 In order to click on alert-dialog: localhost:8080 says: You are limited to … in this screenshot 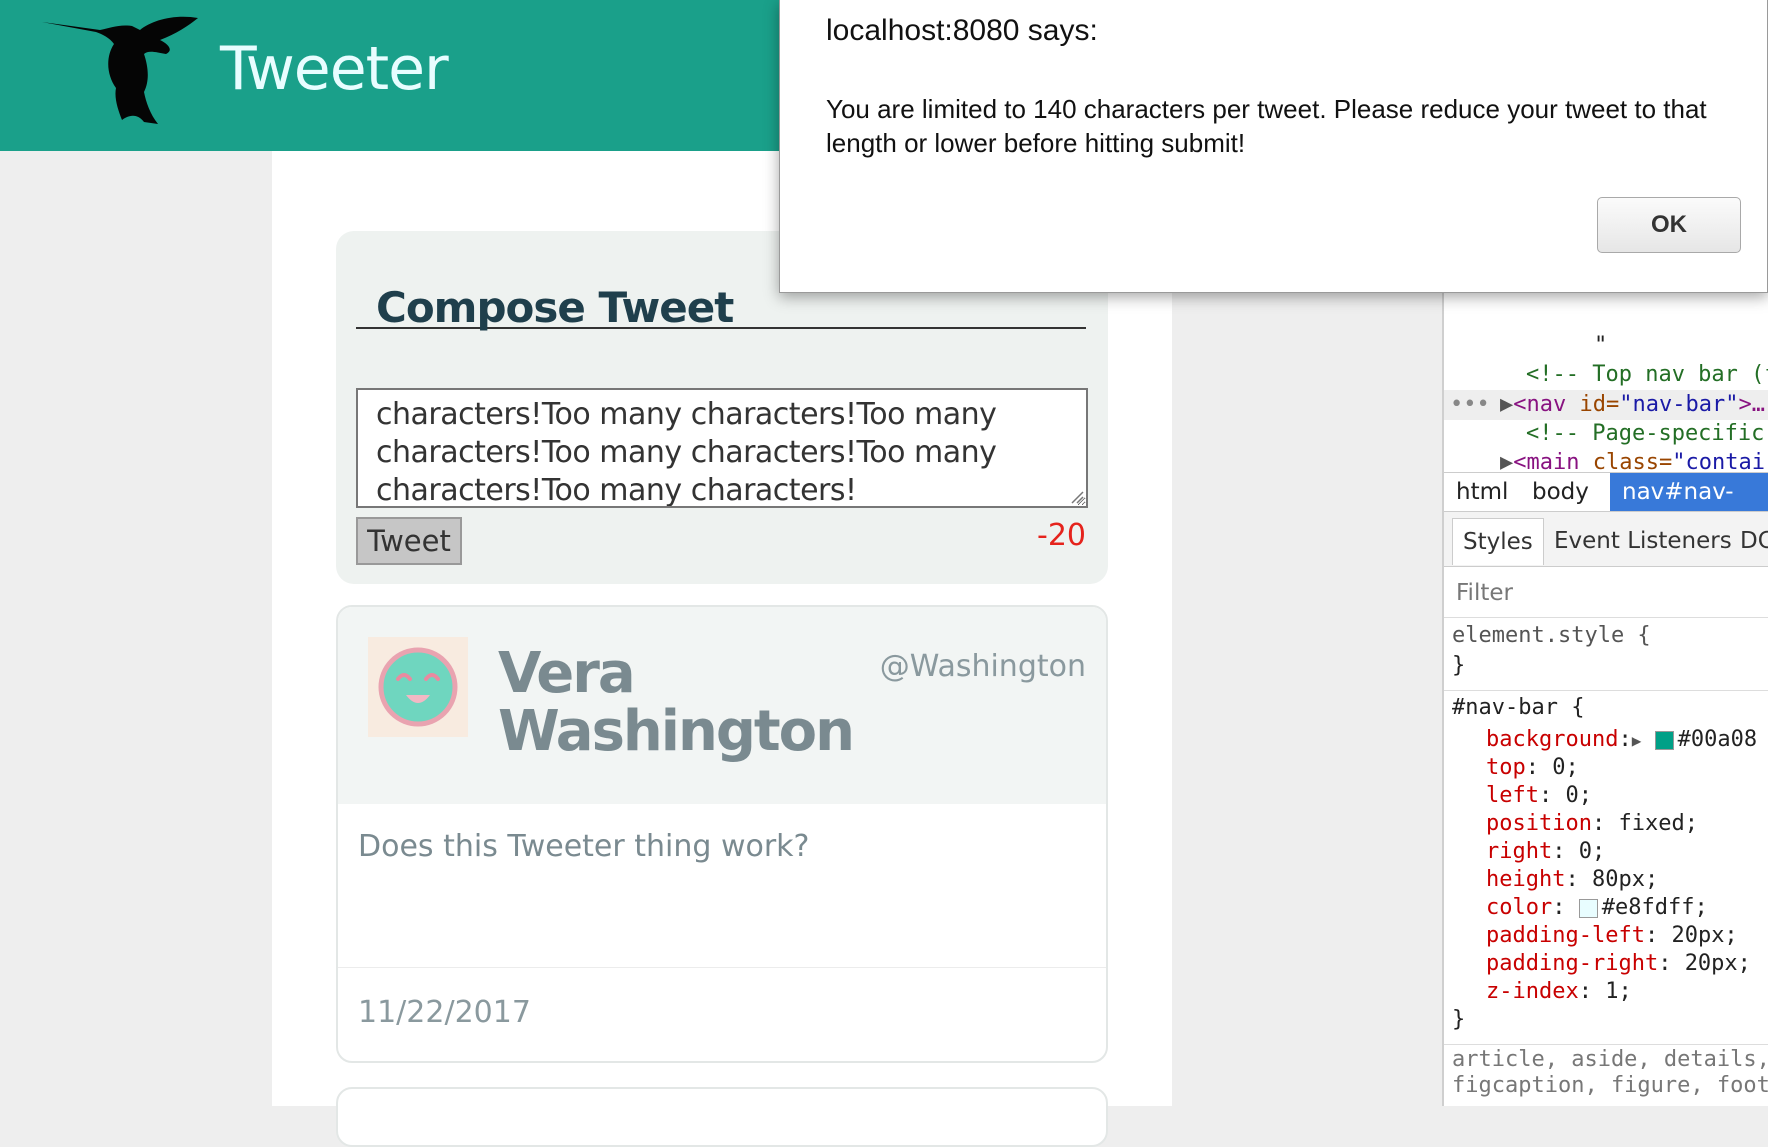, I will do `click(1273, 146)`.